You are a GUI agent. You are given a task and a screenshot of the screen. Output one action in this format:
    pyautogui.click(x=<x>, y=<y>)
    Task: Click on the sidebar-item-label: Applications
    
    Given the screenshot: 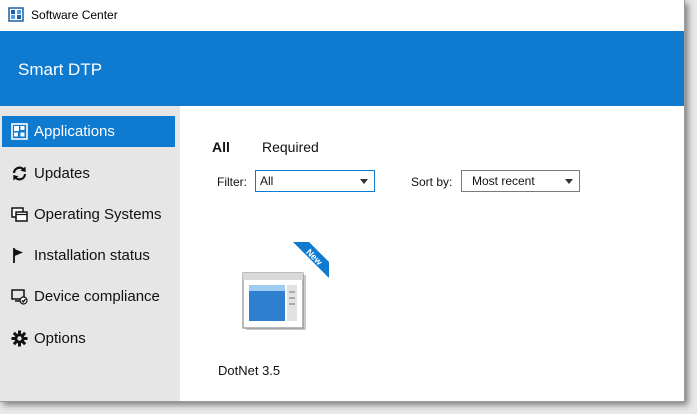 What is the action you would take?
    pyautogui.click(x=74, y=131)
    